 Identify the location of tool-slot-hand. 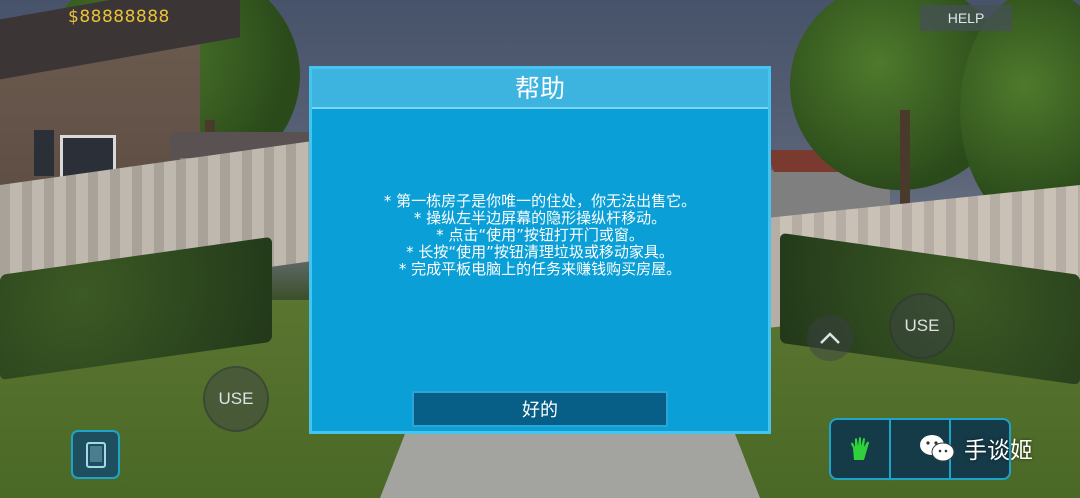
(861, 449).